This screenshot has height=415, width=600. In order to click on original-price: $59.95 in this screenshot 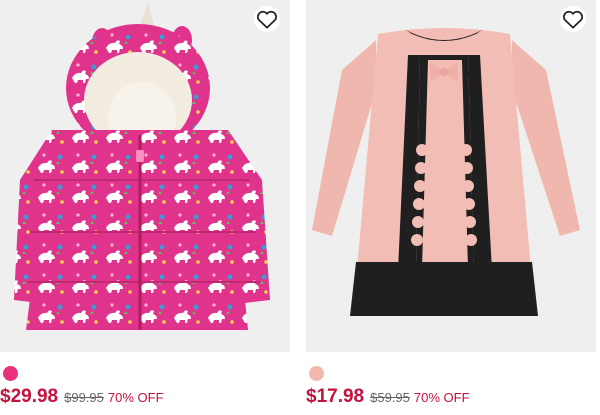, I will do `click(390, 397)`.